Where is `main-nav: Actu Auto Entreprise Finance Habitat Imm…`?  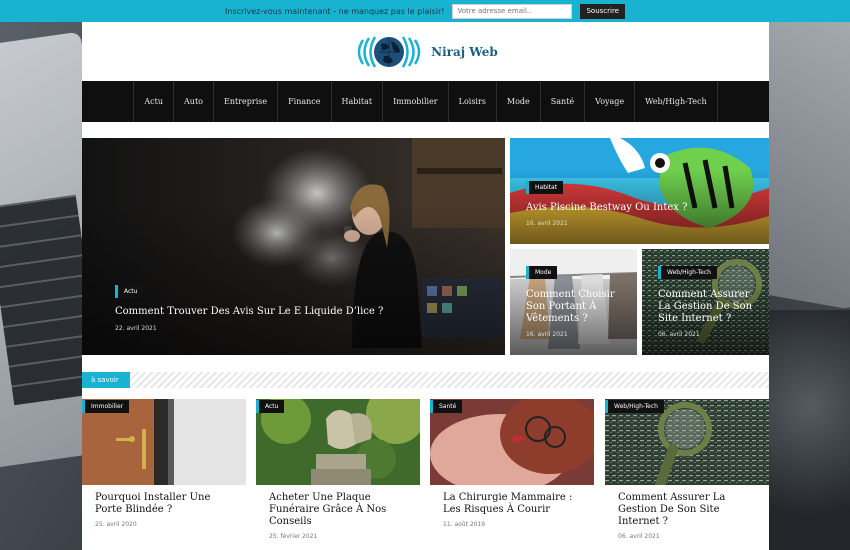
main-nav: Actu Auto Entreprise Finance Habitat Imm… is located at coordinates (425, 101).